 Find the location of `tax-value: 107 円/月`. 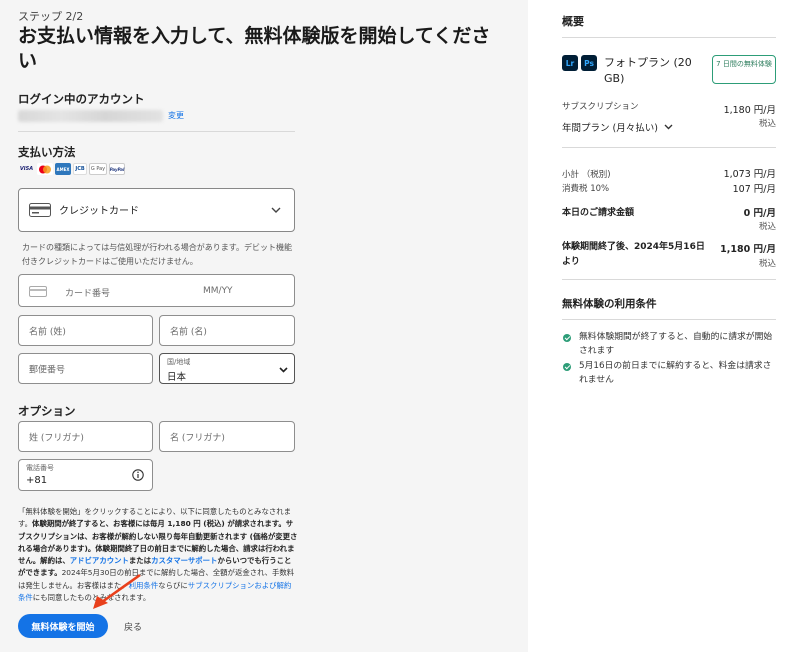

tax-value: 107 円/月 is located at coordinates (754, 189).